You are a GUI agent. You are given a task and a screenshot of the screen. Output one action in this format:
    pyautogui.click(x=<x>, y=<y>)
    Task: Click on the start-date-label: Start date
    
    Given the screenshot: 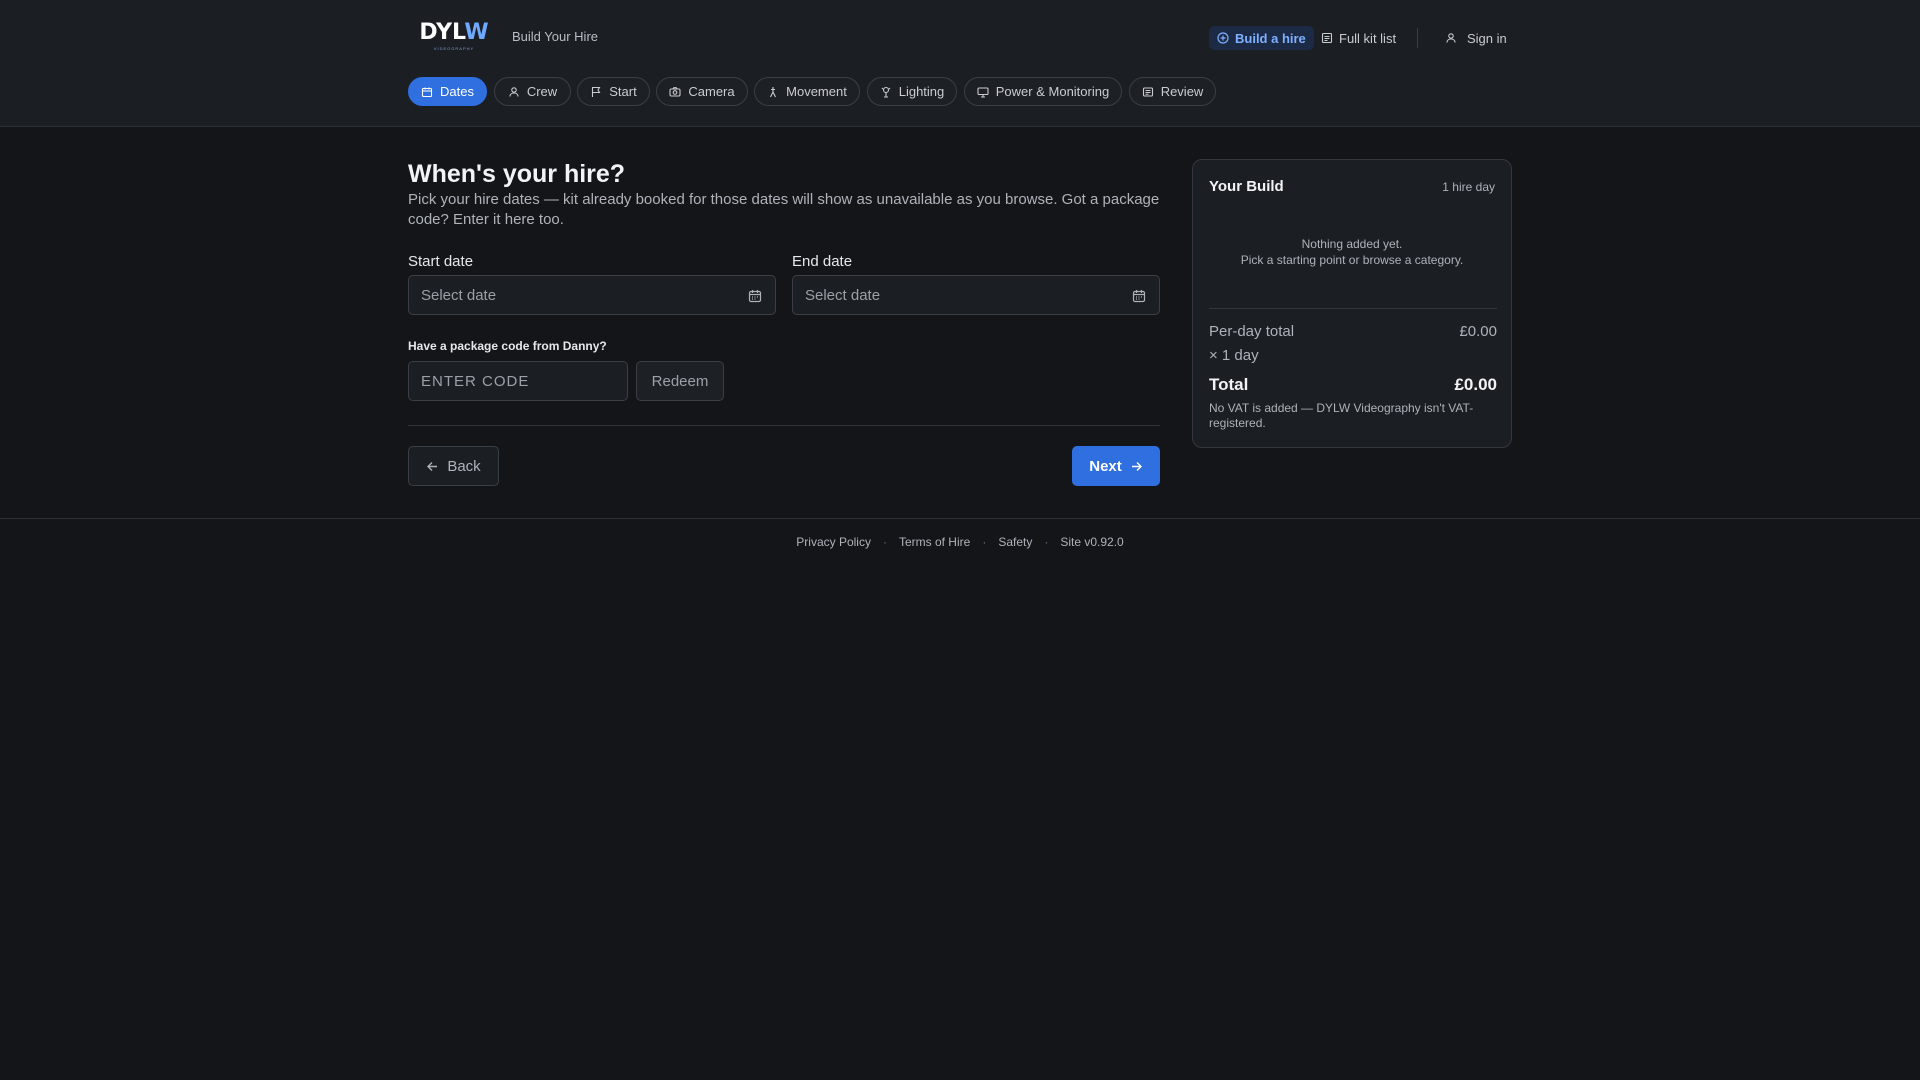 What is the action you would take?
    pyautogui.click(x=441, y=261)
    